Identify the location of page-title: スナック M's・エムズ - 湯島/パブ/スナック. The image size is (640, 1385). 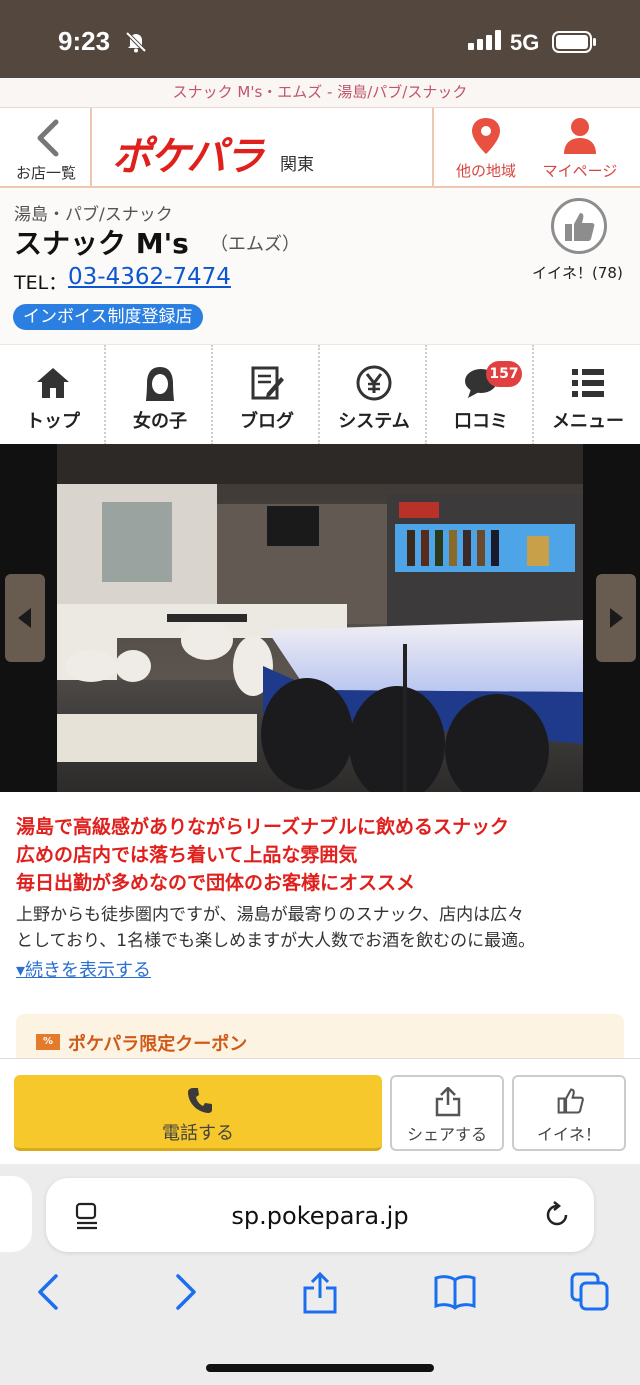
(320, 93).